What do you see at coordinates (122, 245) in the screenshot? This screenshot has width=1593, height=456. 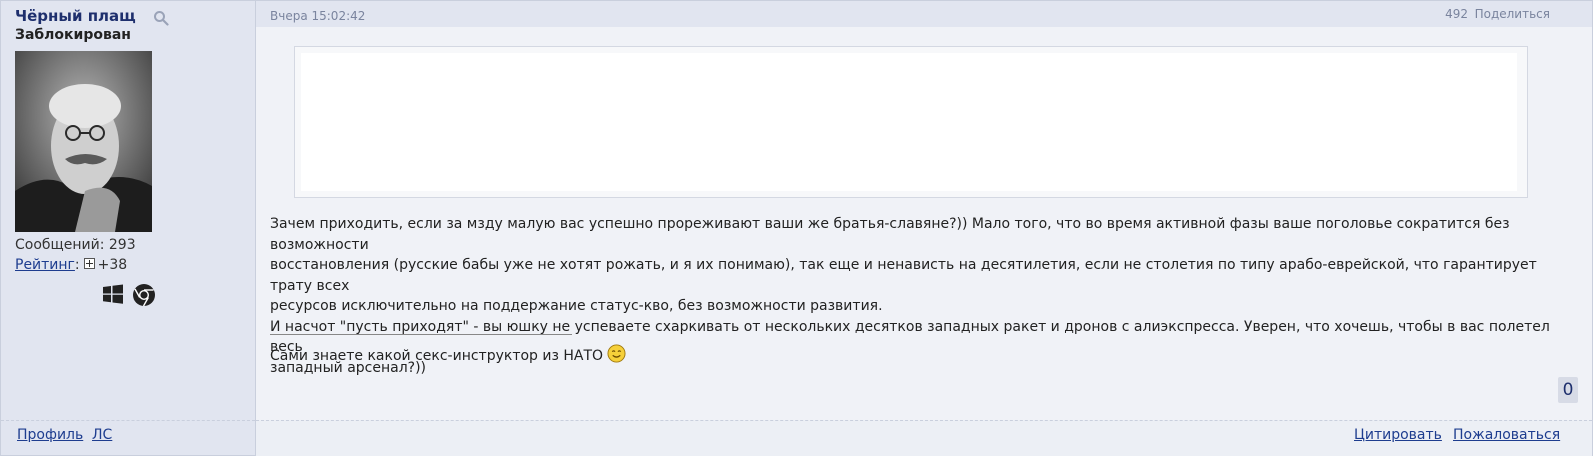 I see `posts-value: 293` at bounding box center [122, 245].